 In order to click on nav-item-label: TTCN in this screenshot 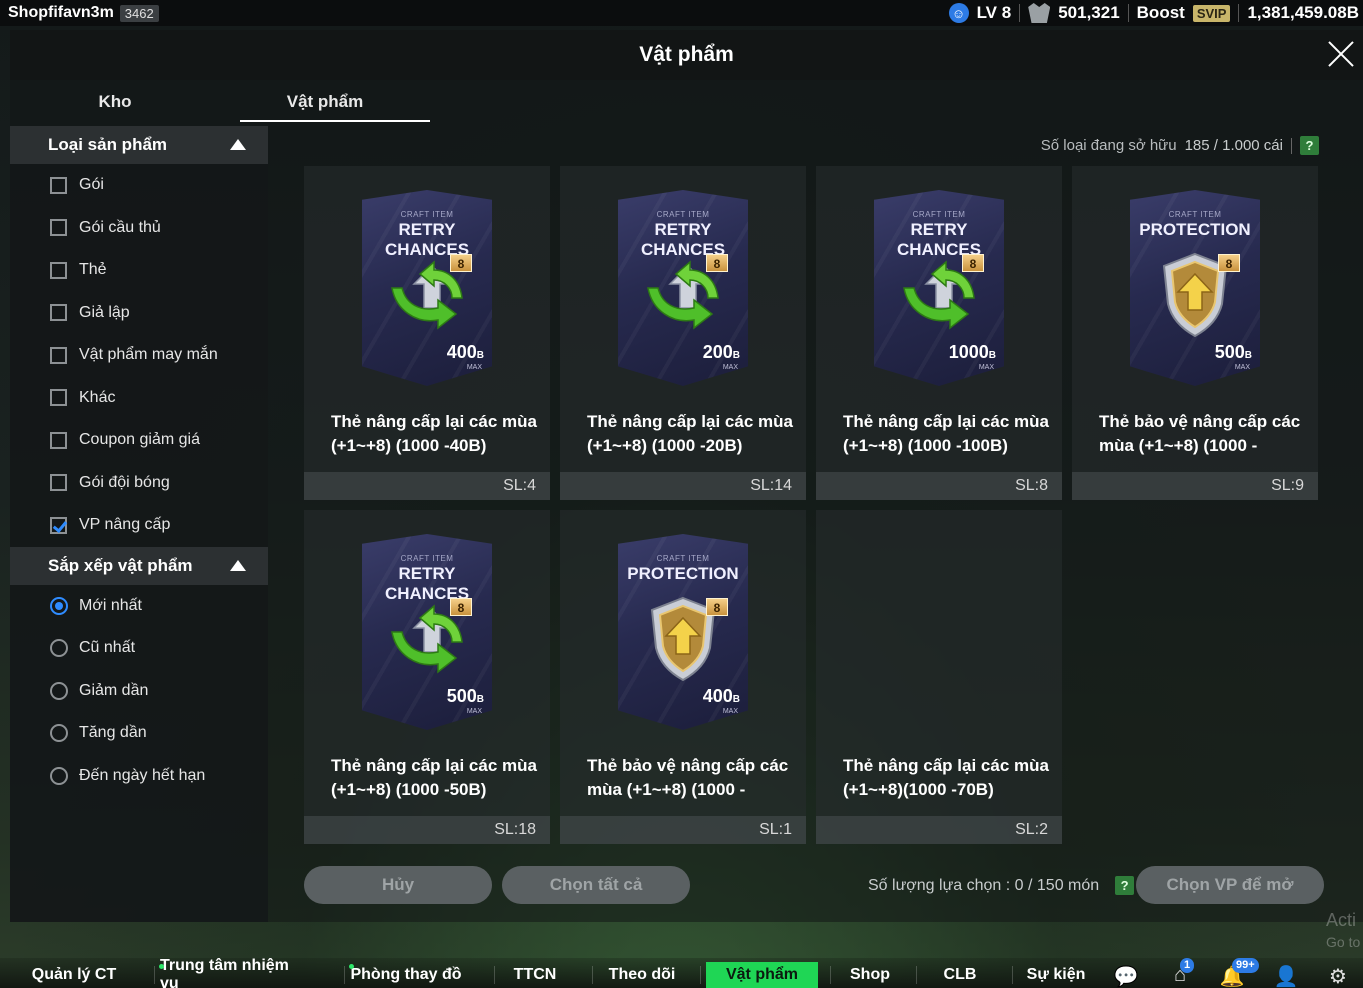, I will do `click(535, 974)`.